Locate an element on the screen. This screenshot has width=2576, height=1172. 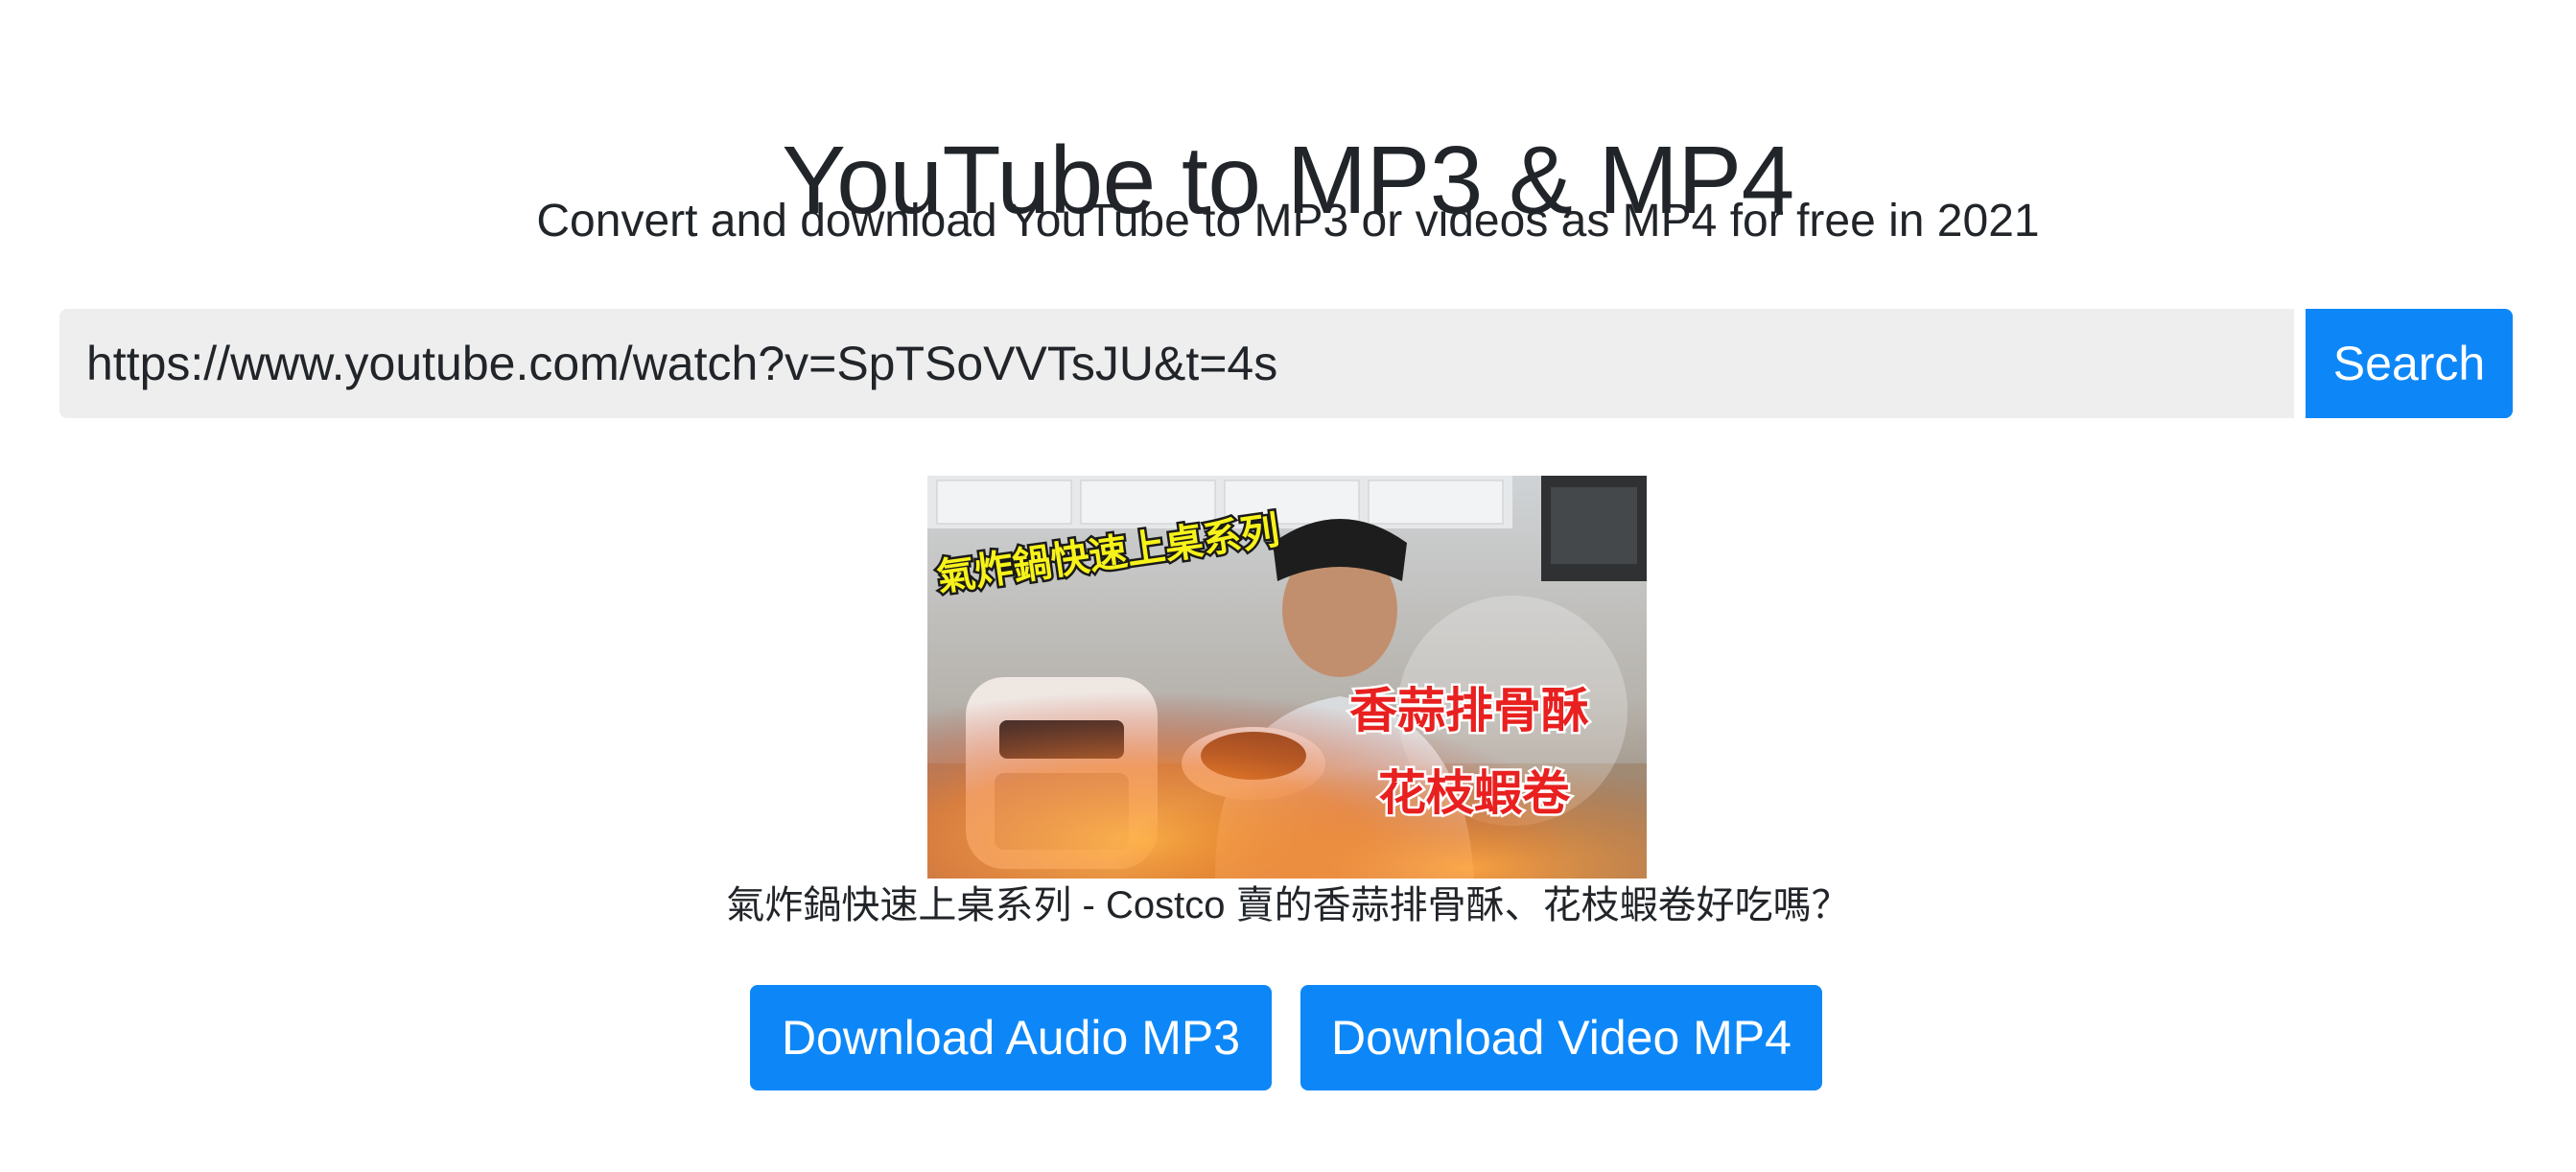
download-mp3-button: Download Audio MP3 is located at coordinates (1011, 1037).